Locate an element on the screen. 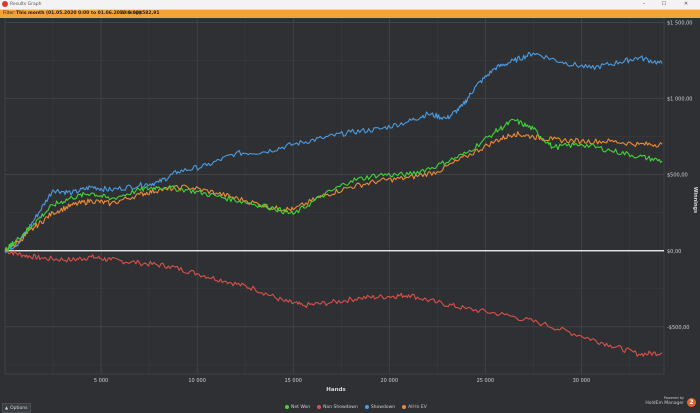  legend-item-non-showdown: Non Showdown is located at coordinates (337, 407).